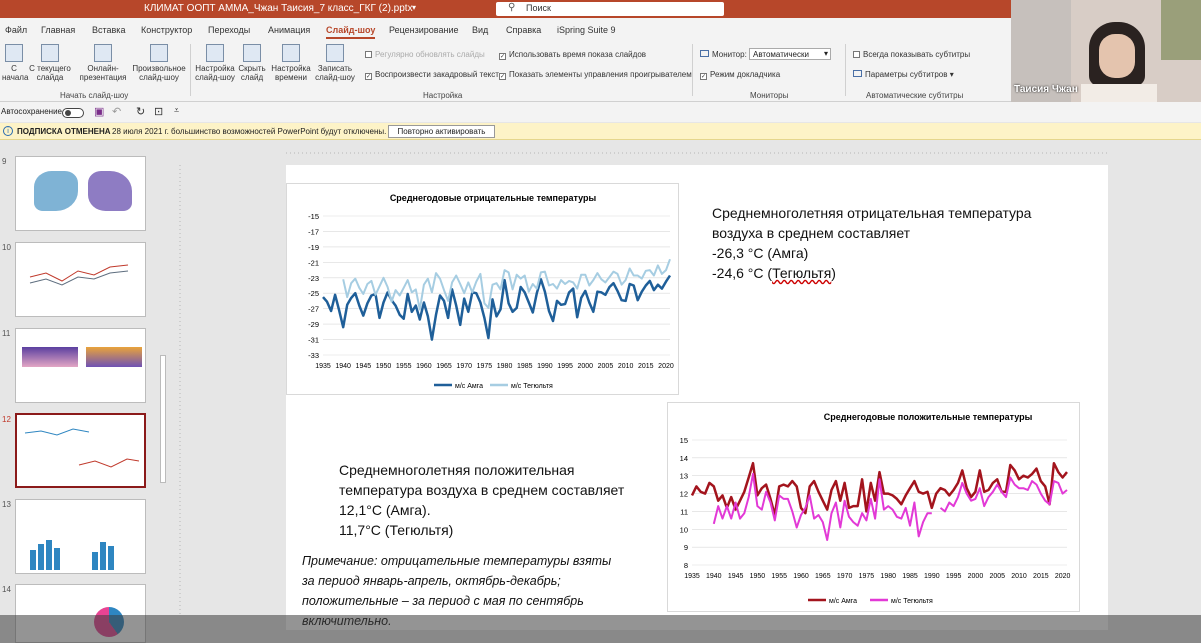 The height and width of the screenshot is (643, 1201). What do you see at coordinates (441, 131) in the screenshot?
I see `reactivate-button: Повторно активировать` at bounding box center [441, 131].